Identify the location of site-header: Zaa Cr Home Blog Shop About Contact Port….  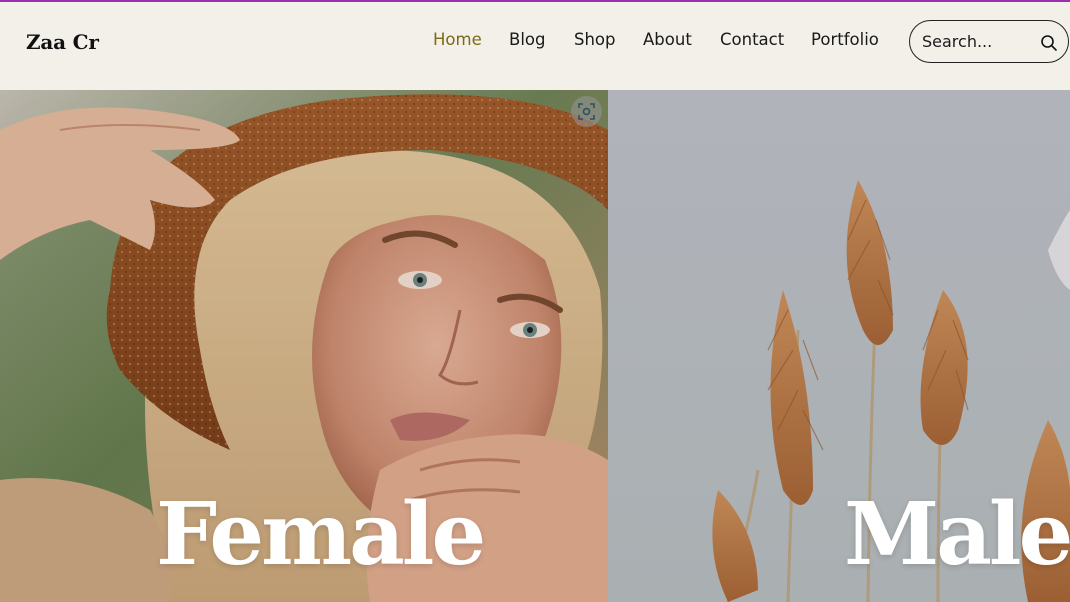
(535, 46).